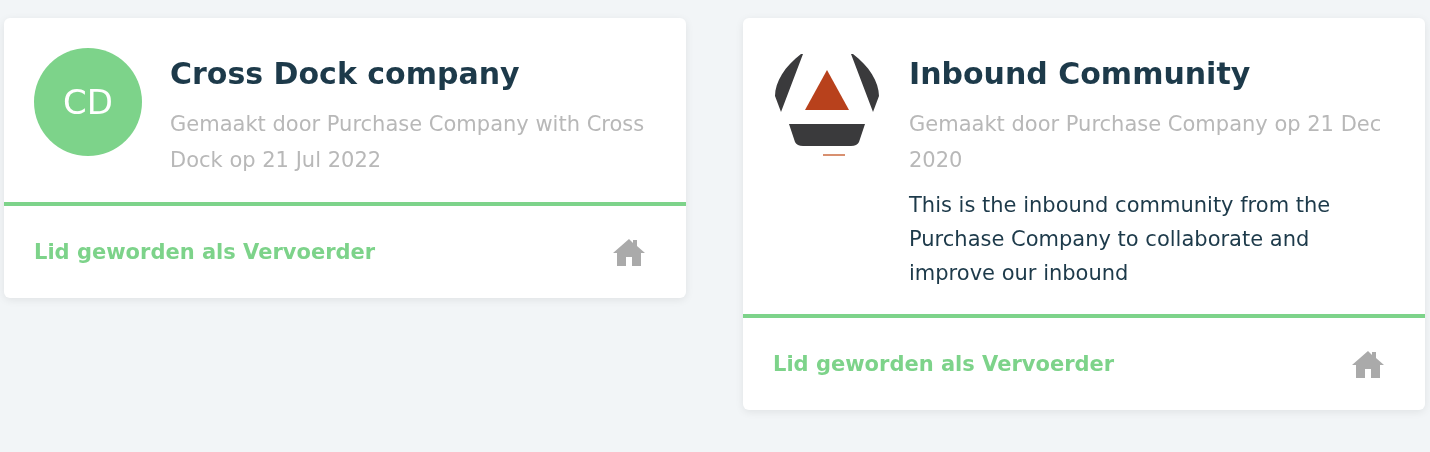  Describe the element at coordinates (88, 102) in the screenshot. I see `initials-avatar: CD` at that location.